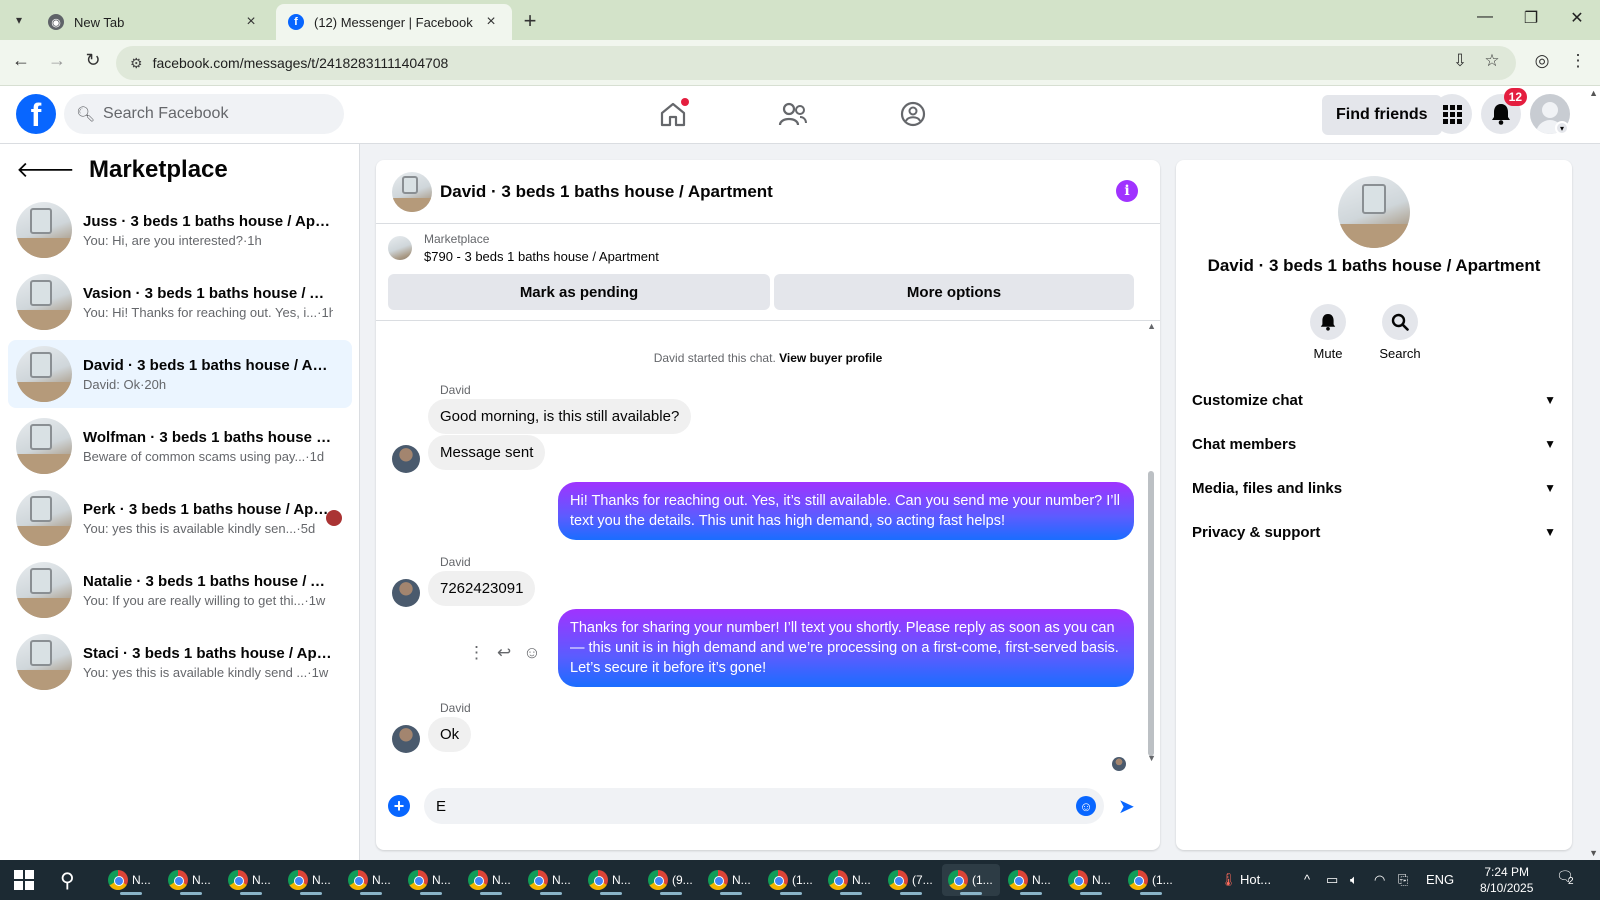 Image resolution: width=1600 pixels, height=900 pixels. Describe the element at coordinates (1506, 880) in the screenshot. I see `taskbar-clock: 7:24 PM 8/10/2025` at that location.